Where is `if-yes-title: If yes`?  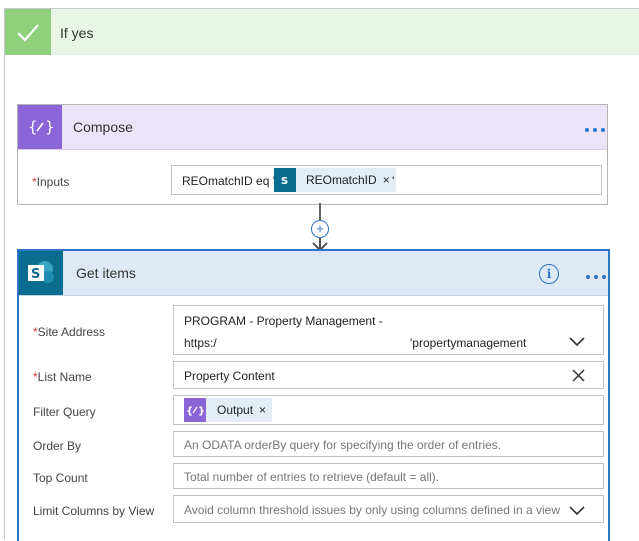
if-yes-title: If yes is located at coordinates (77, 33).